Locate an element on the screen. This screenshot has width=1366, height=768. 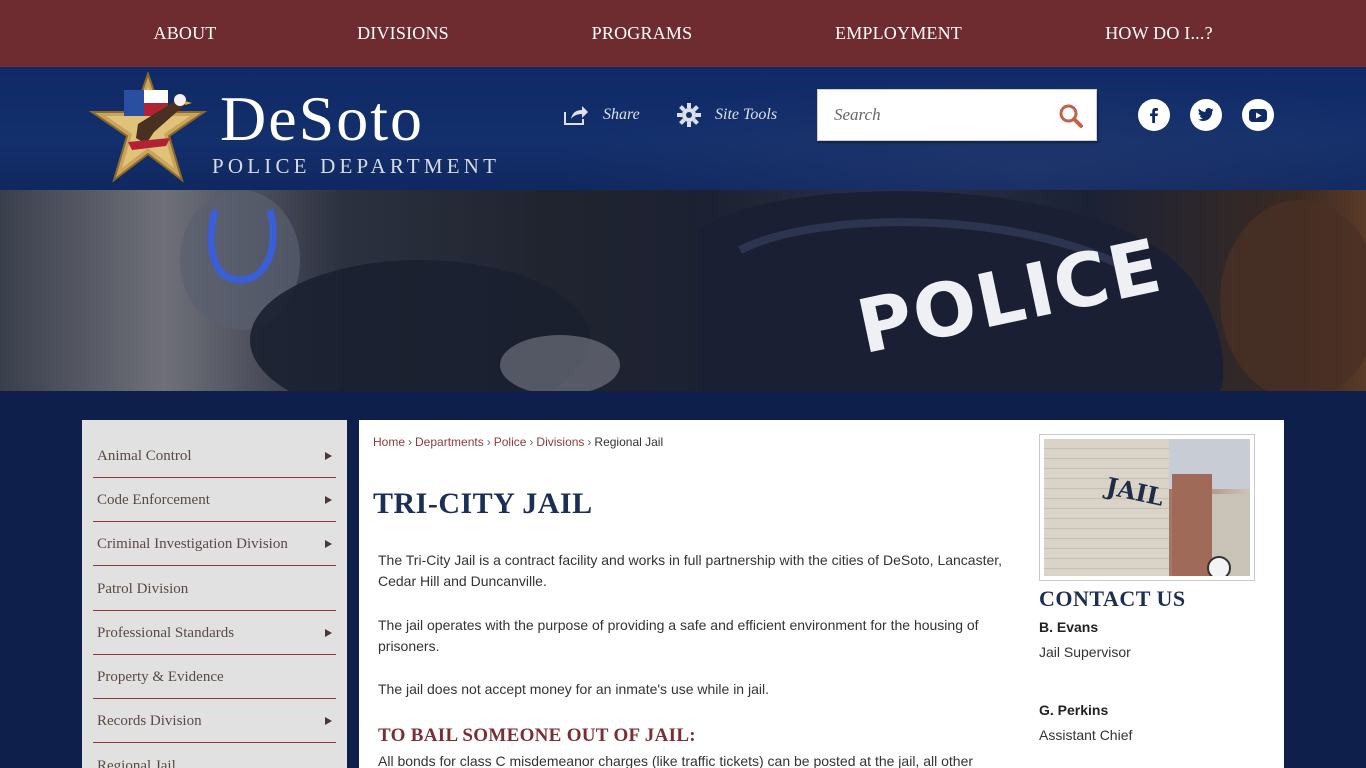
sidebar-item-label: Property & Evidence is located at coordinates (160, 677).